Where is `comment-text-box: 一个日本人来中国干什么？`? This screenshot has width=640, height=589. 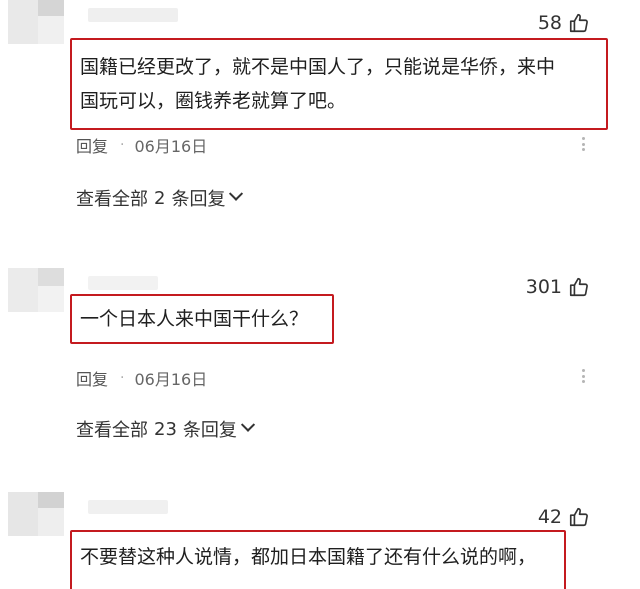 comment-text-box: 一个日本人来中国干什么？ is located at coordinates (202, 319).